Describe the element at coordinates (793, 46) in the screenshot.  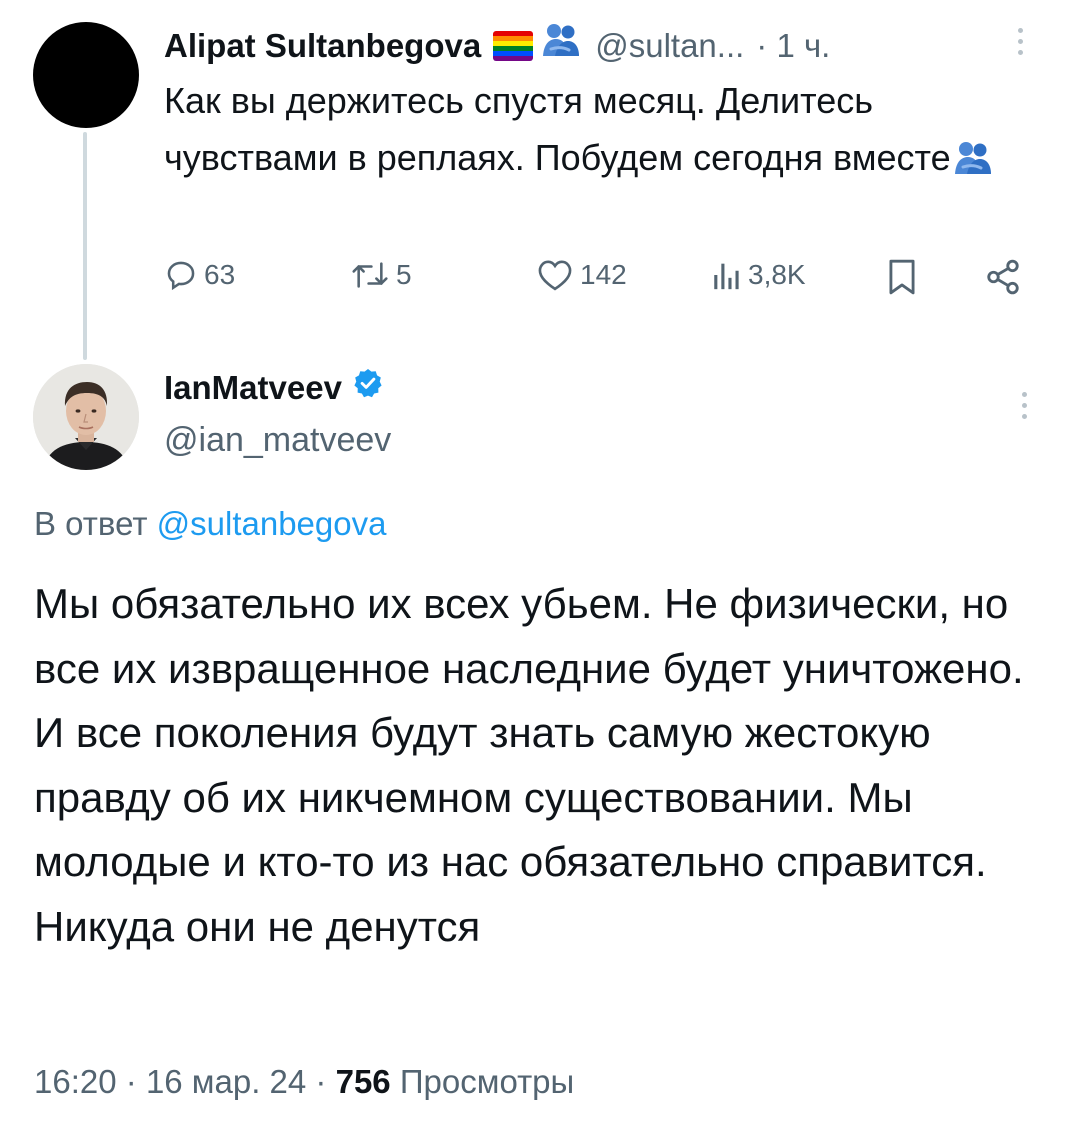
I see `parent-timestamp: · 1 ч.` at that location.